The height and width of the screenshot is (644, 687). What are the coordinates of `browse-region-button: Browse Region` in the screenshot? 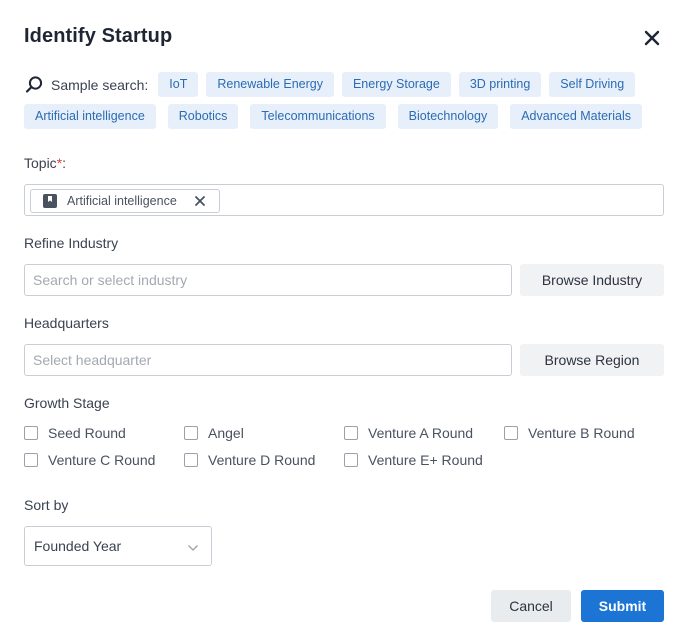 It's located at (592, 360).